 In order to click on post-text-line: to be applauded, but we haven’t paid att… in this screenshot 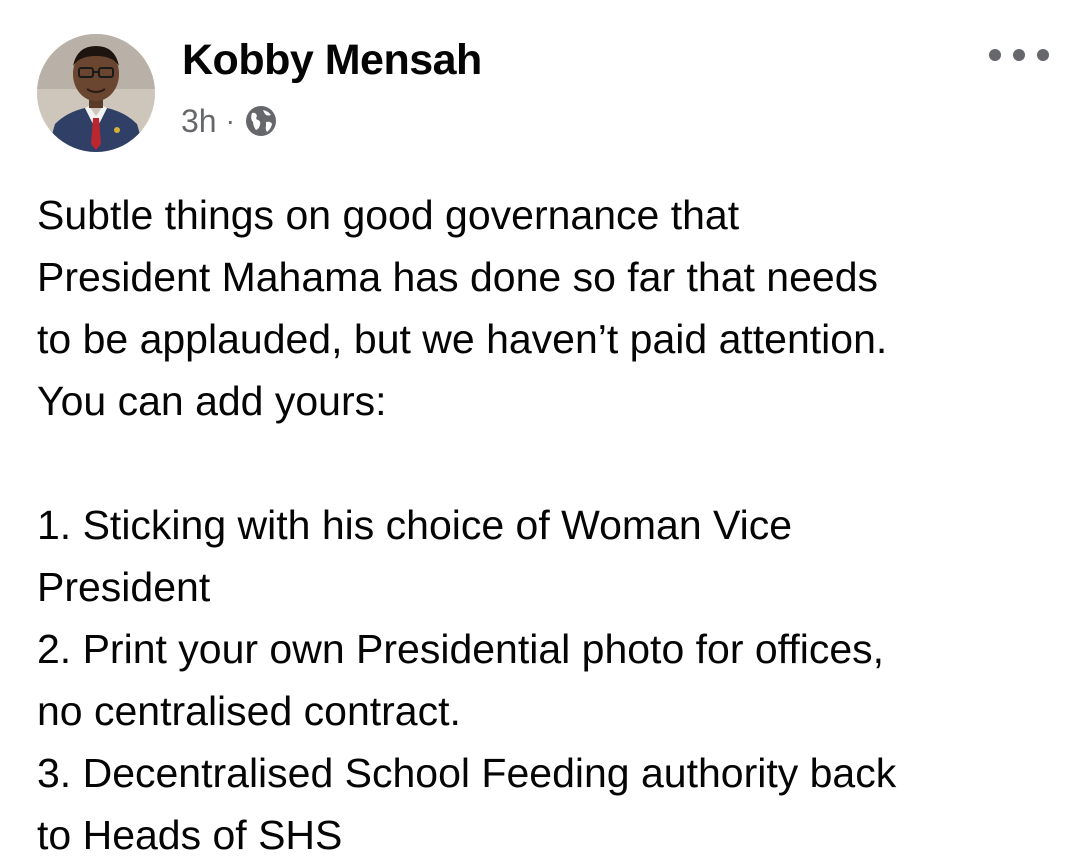, I will do `click(462, 339)`.